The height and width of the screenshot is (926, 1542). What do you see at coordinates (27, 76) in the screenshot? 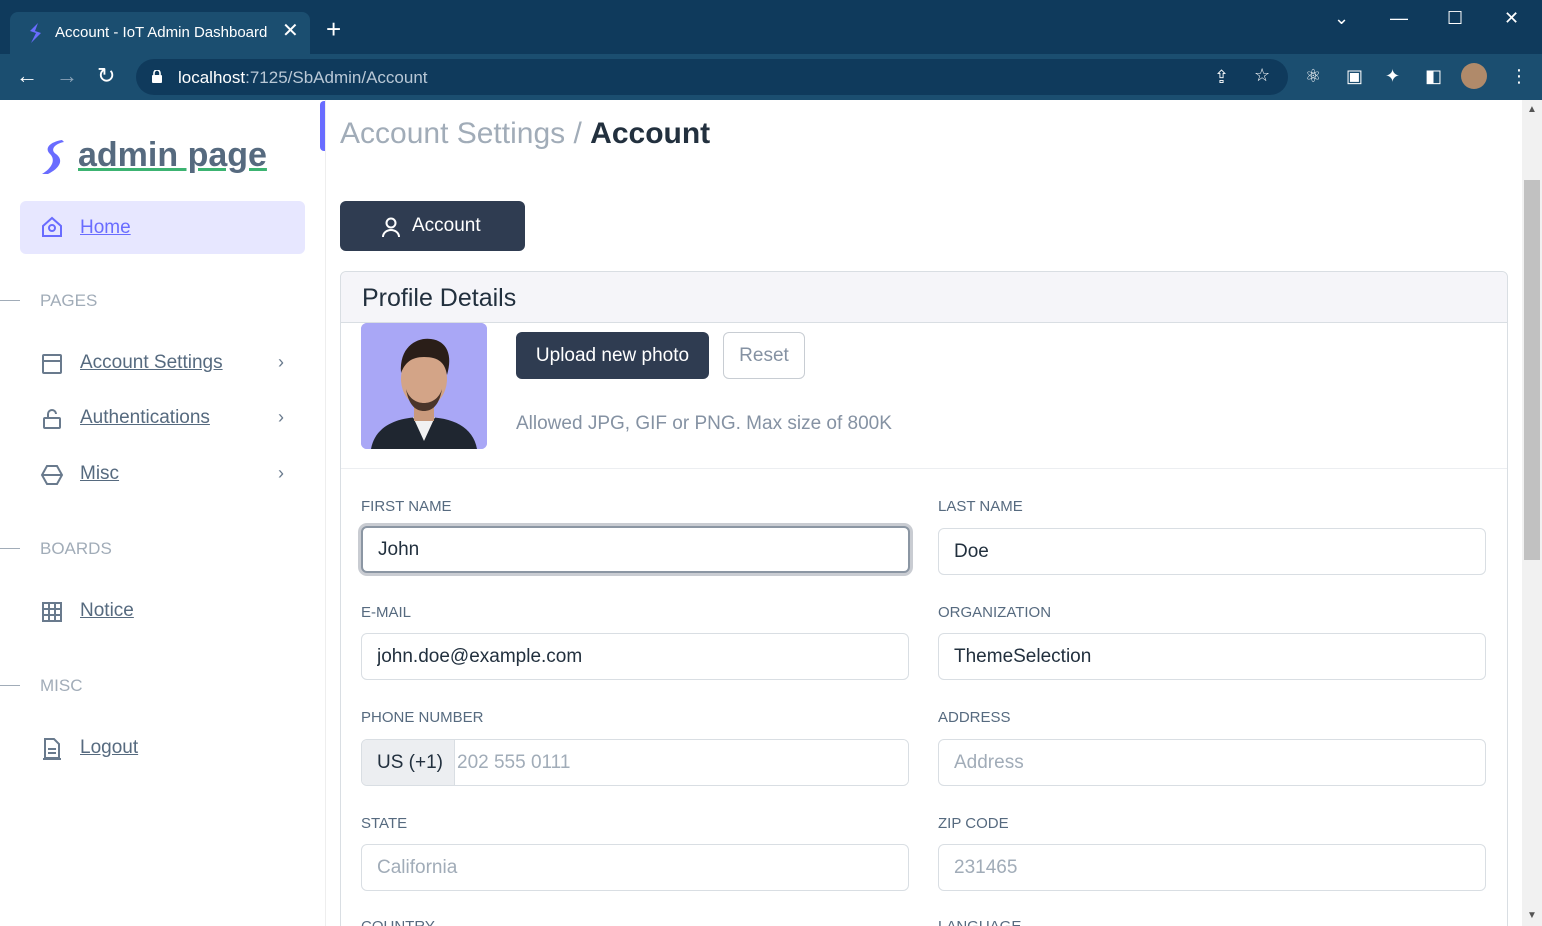
I see `back-icon: ←` at bounding box center [27, 76].